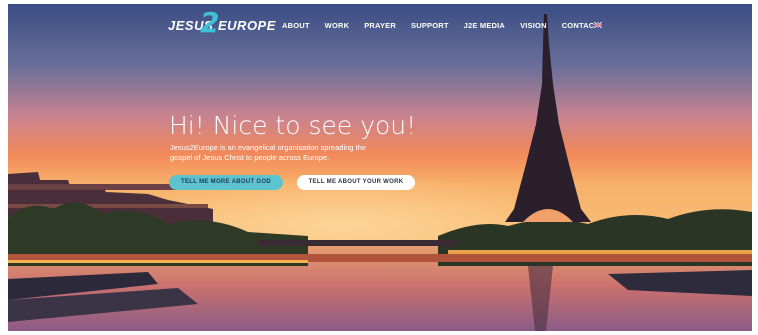 The image size is (758, 335). What do you see at coordinates (296, 25) in the screenshot?
I see `nav-item-about: ABOUT` at bounding box center [296, 25].